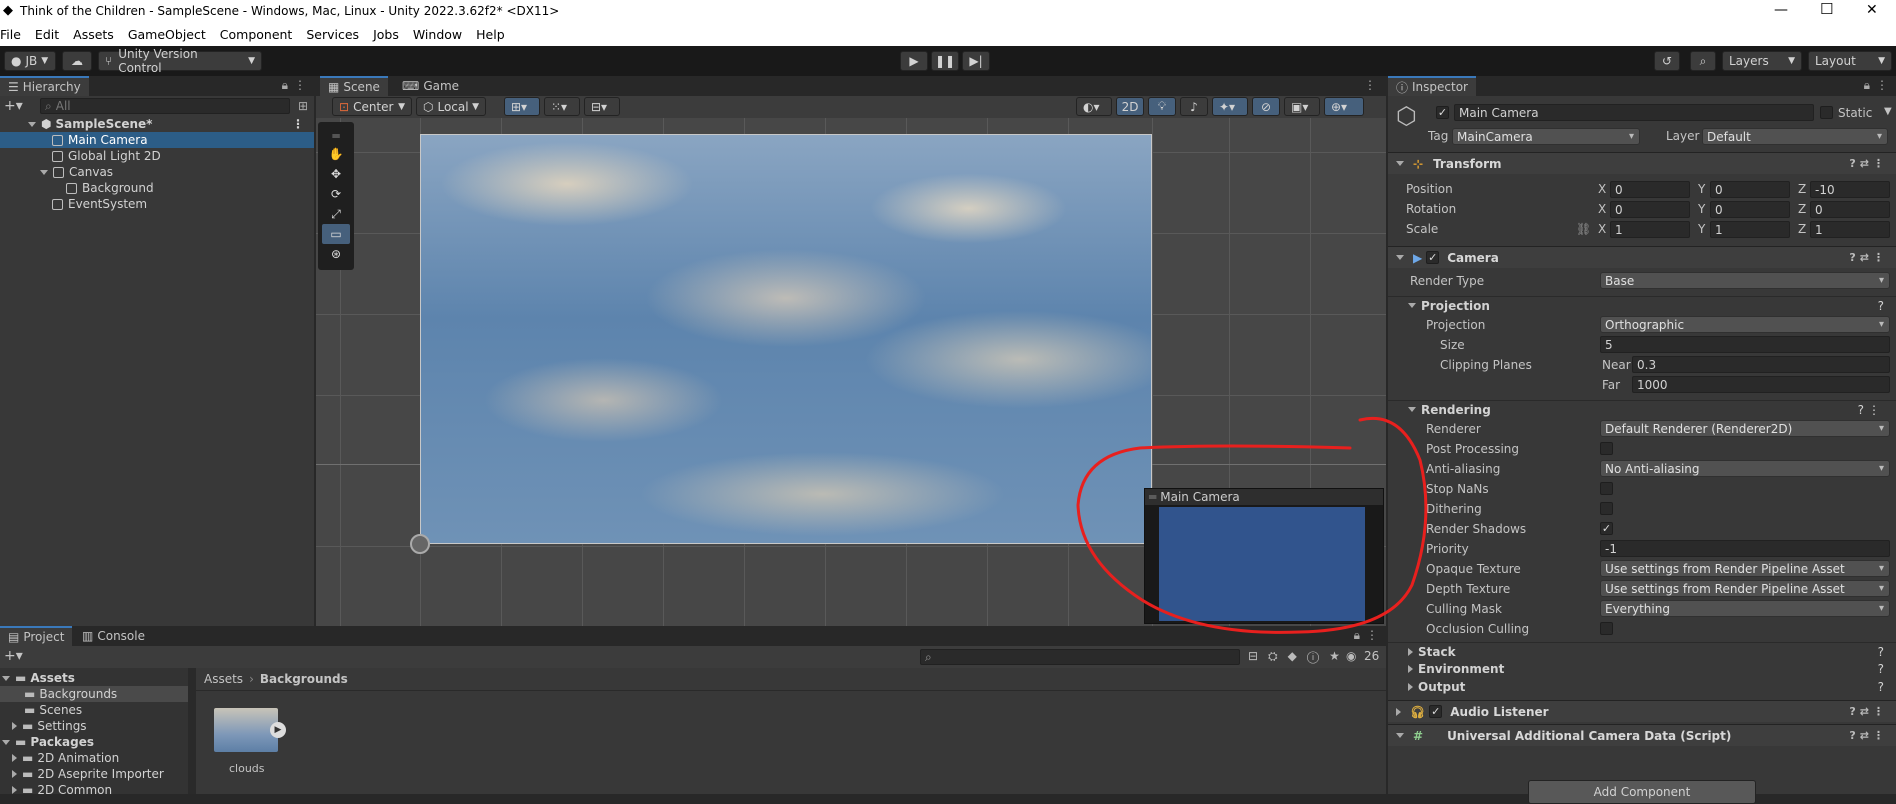  What do you see at coordinates (1606, 628) in the screenshot?
I see `occlusion-culling-checkbox` at bounding box center [1606, 628].